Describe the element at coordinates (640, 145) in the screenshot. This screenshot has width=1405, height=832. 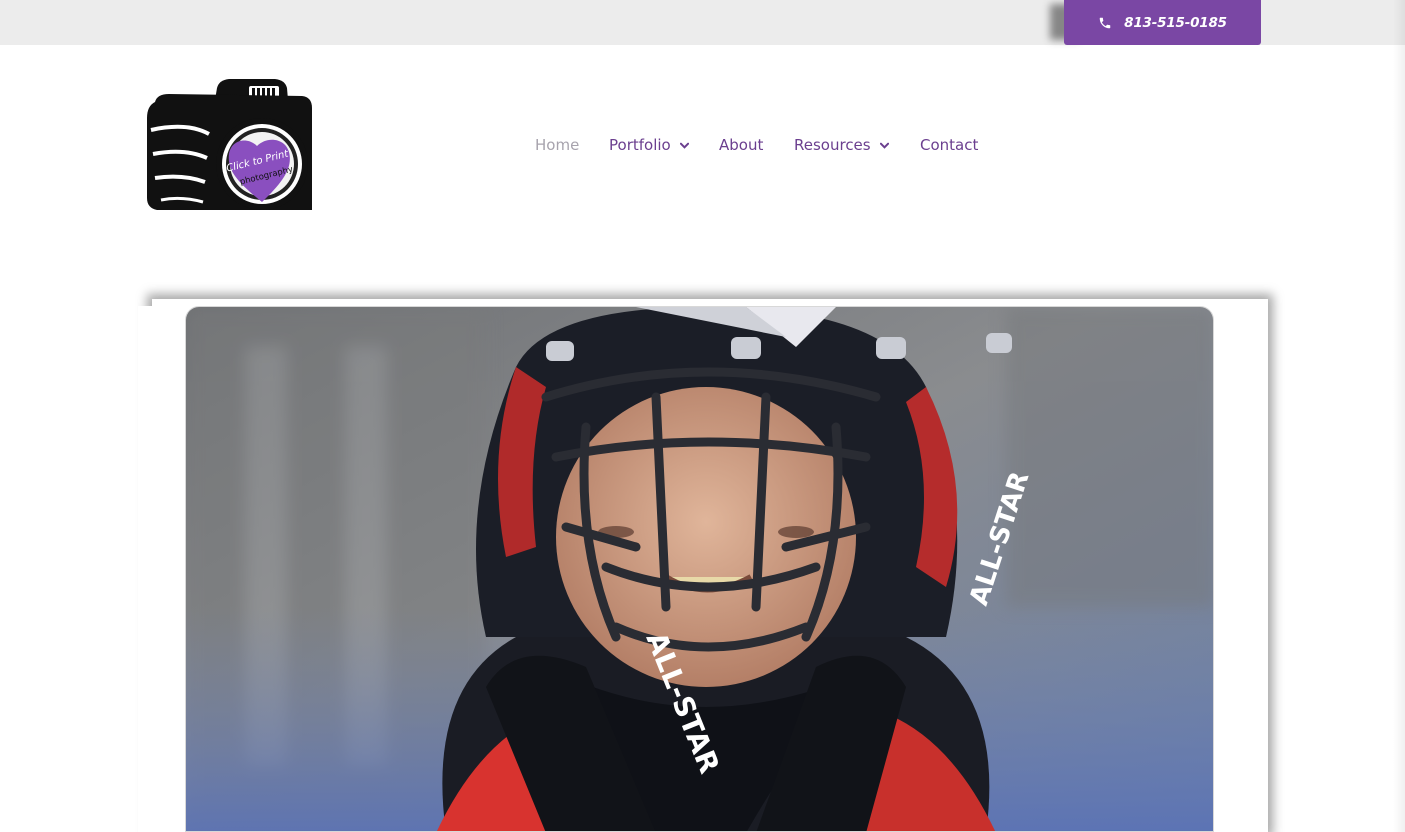
I see `nav-item-label: Portfolio` at that location.